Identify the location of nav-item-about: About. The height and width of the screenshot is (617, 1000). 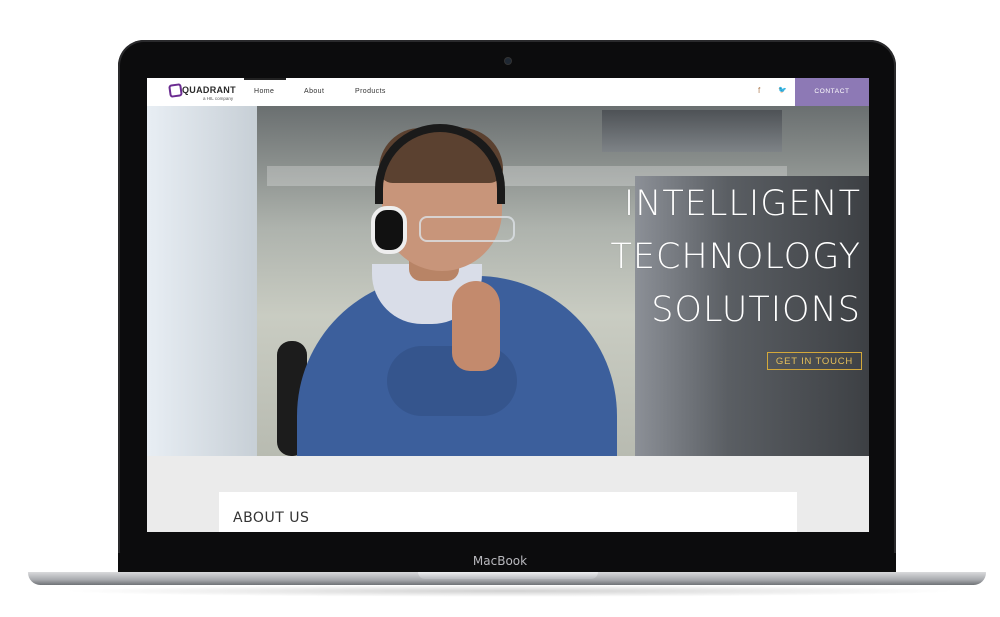
(314, 92).